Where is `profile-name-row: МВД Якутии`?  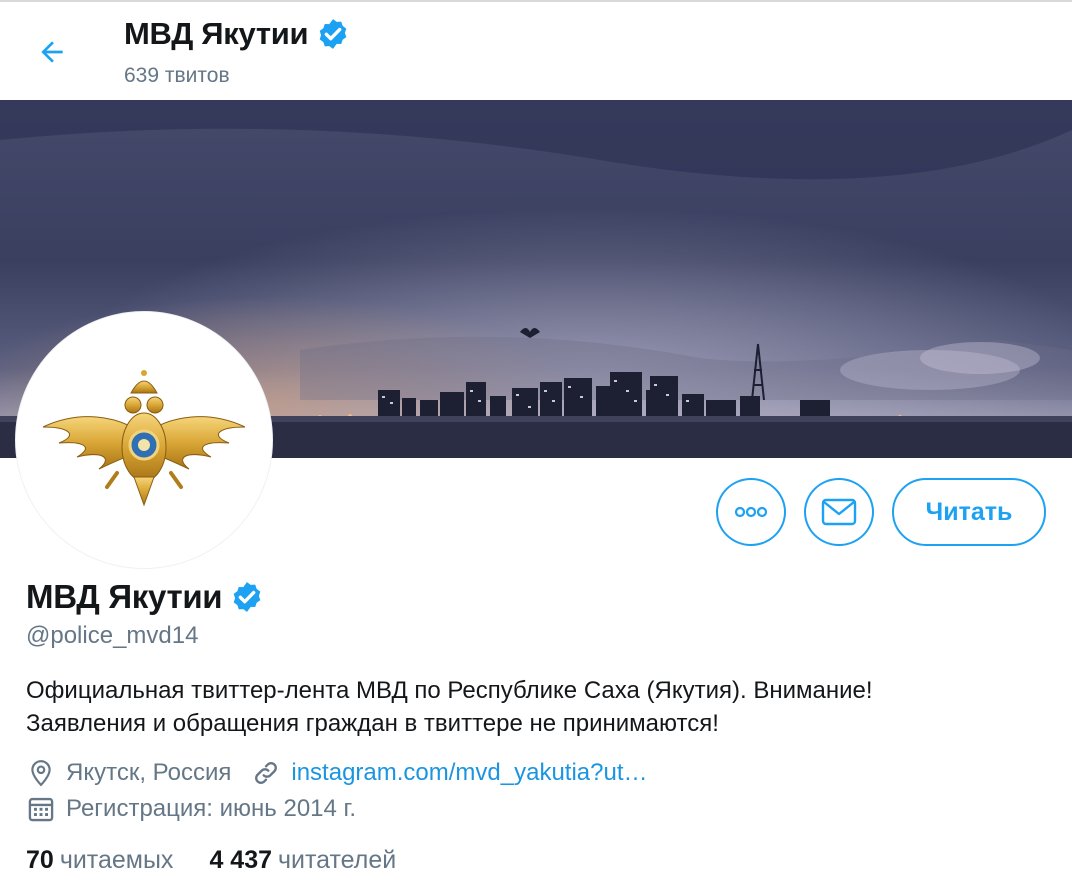
profile-name-row: МВД Якутии is located at coordinates (145, 597).